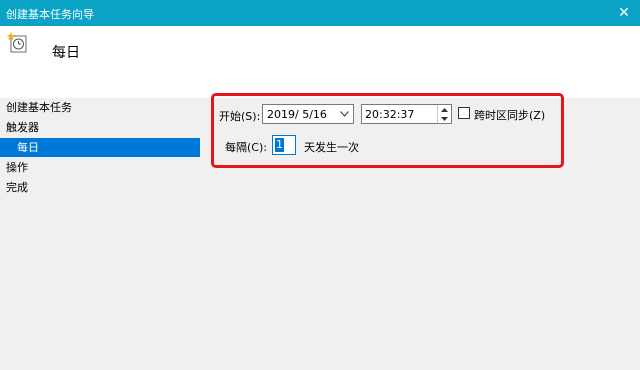  Describe the element at coordinates (16, 42) in the screenshot. I see `task-scheduler-icon` at that location.